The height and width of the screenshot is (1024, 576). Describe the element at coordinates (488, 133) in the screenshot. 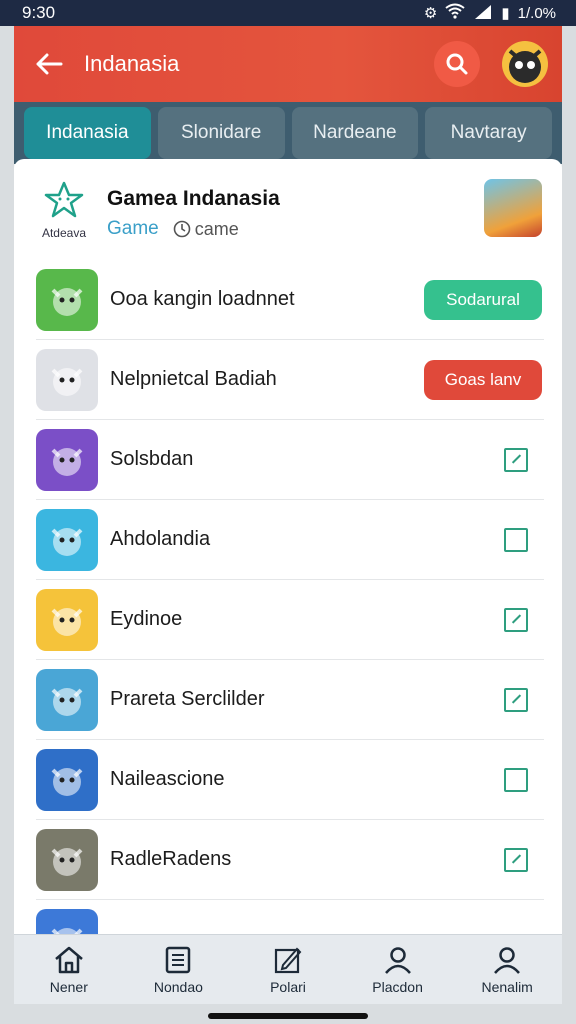

I see `tab-navtaray: Navtaray` at that location.